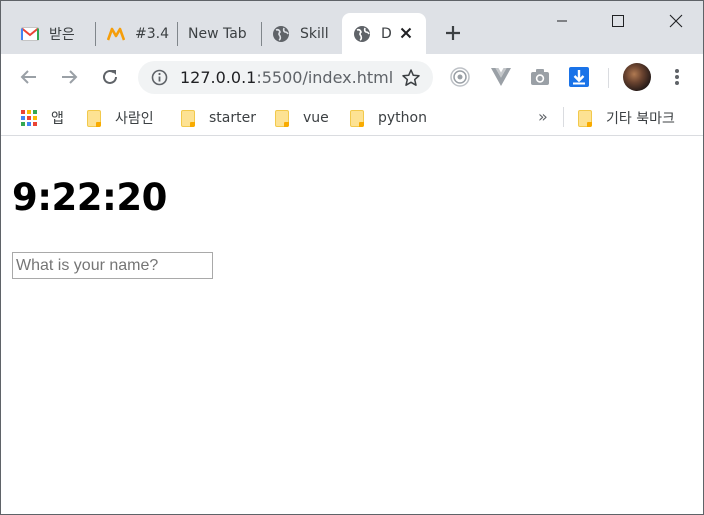 The width and height of the screenshot is (704, 515). I want to click on minimize-icon, so click(562, 21).